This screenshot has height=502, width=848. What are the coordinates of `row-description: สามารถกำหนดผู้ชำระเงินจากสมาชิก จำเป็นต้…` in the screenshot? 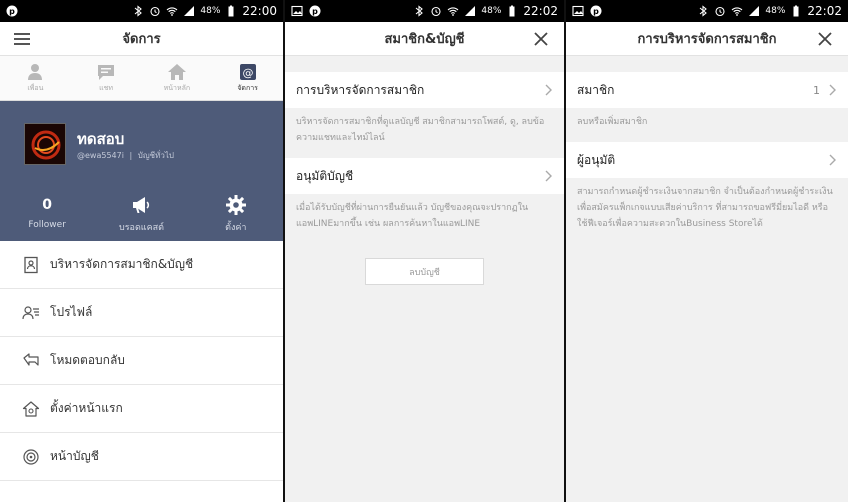 It's located at (705, 208).